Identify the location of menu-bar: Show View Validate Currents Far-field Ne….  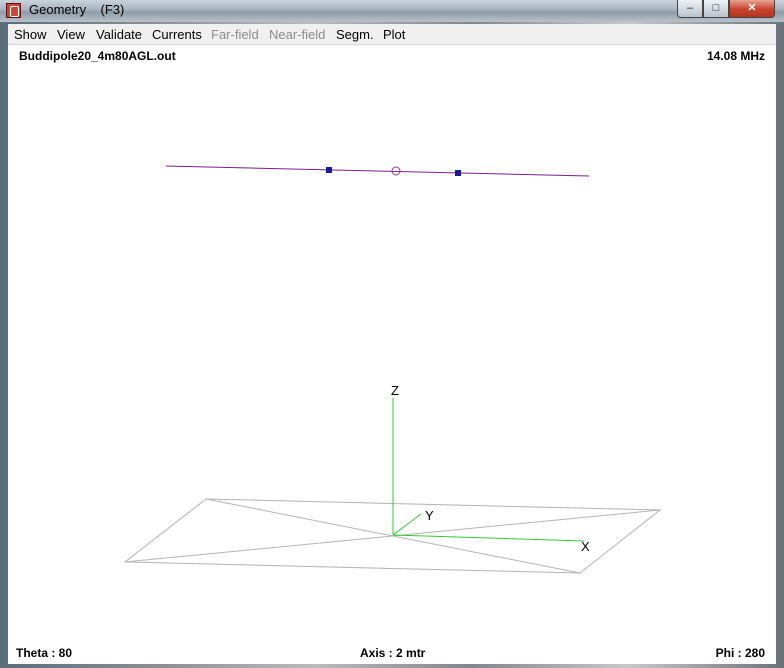
(392, 34).